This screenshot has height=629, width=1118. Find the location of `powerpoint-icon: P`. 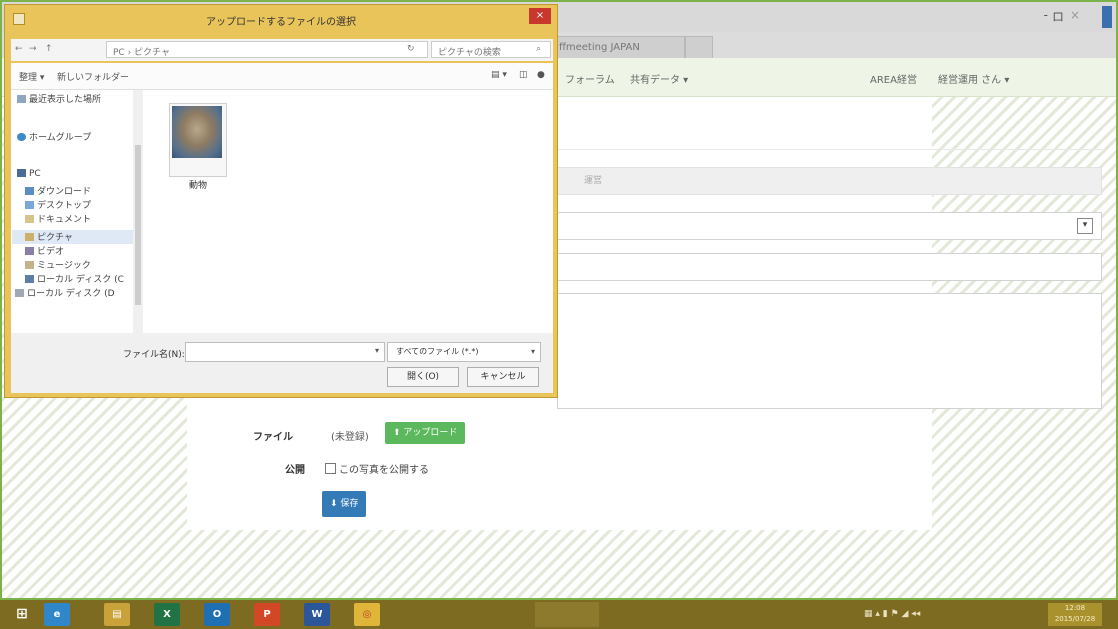

powerpoint-icon: P is located at coordinates (267, 614).